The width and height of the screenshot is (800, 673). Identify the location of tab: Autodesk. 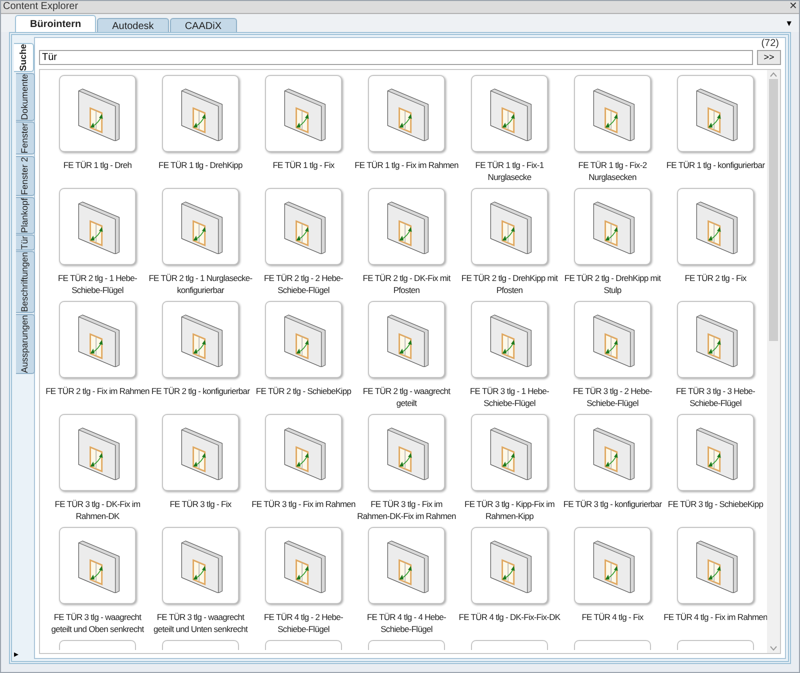
(133, 25).